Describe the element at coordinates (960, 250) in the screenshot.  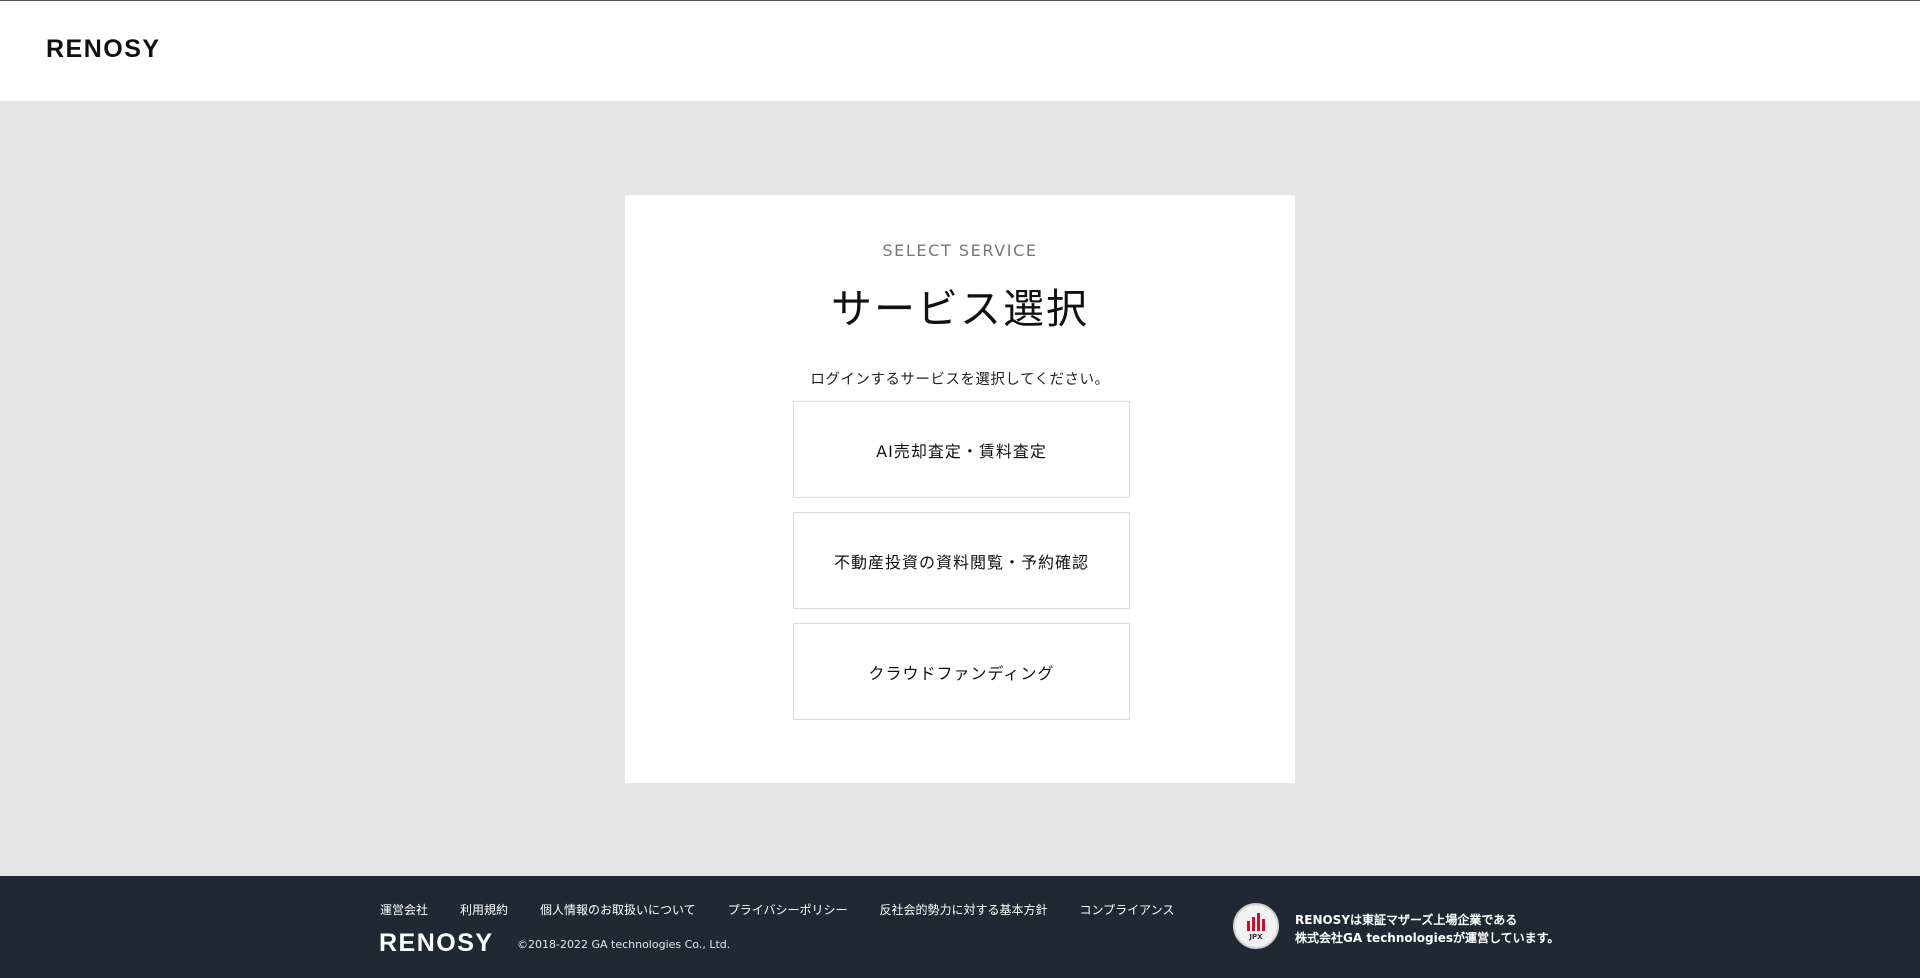
I see `section-eyebrow: SELECT SERVICE` at that location.